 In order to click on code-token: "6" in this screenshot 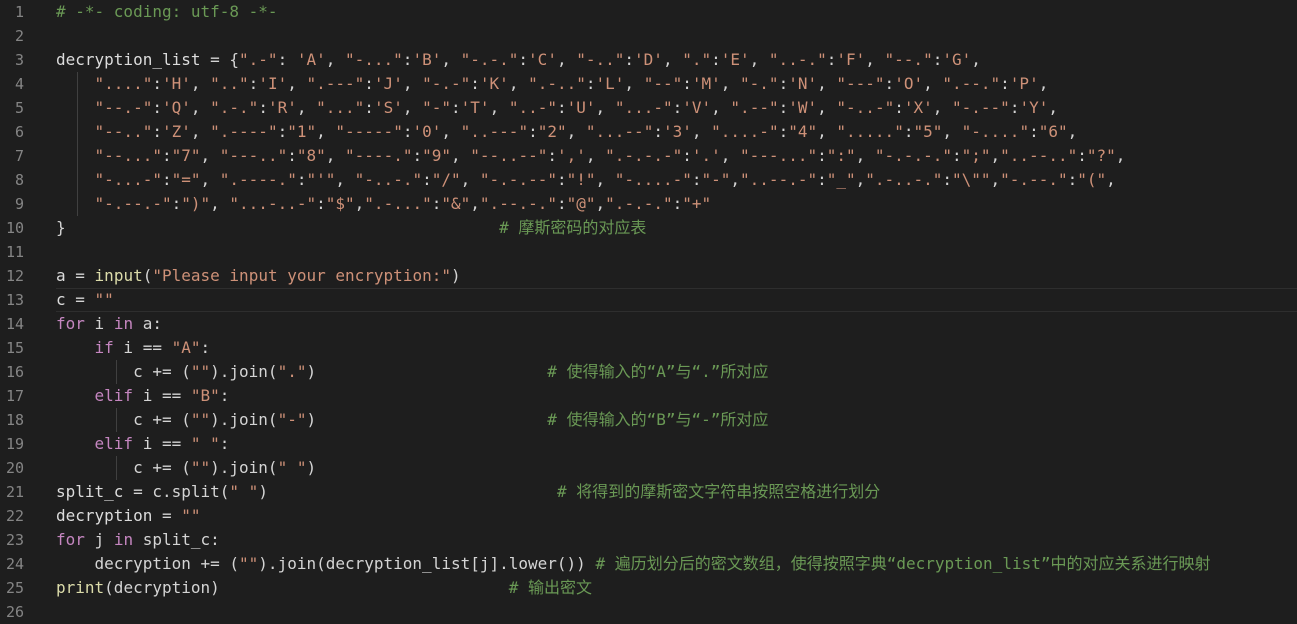, I will do `click(1053, 131)`.